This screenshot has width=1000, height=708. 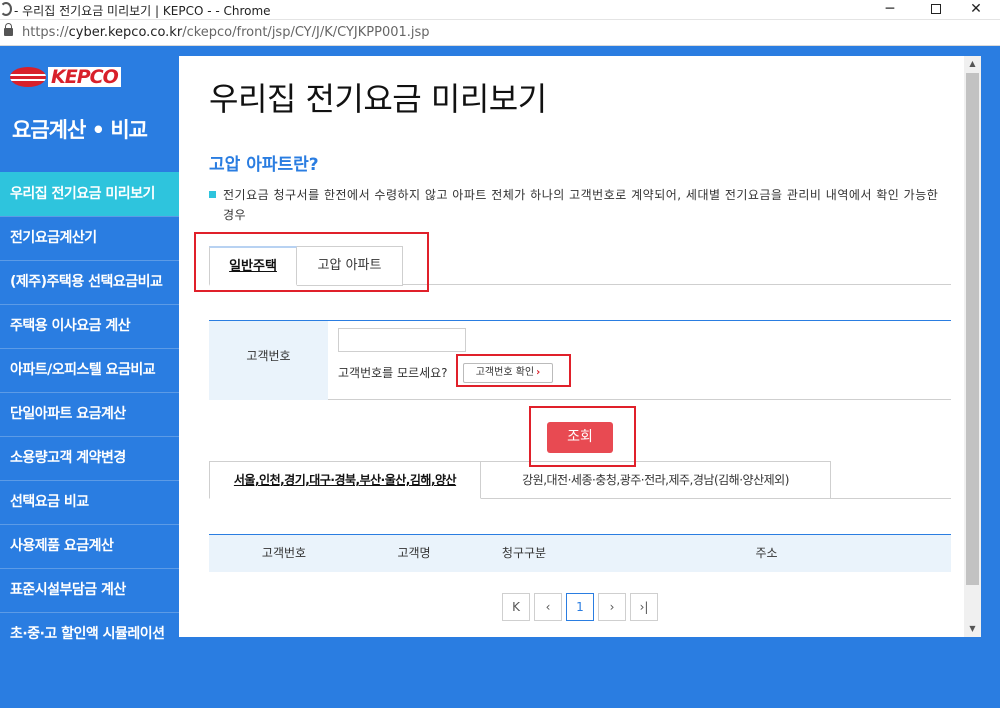 What do you see at coordinates (89, 326) in the screenshot?
I see `sidebar-item-moving-bill: 주택용 이사요금 계산` at bounding box center [89, 326].